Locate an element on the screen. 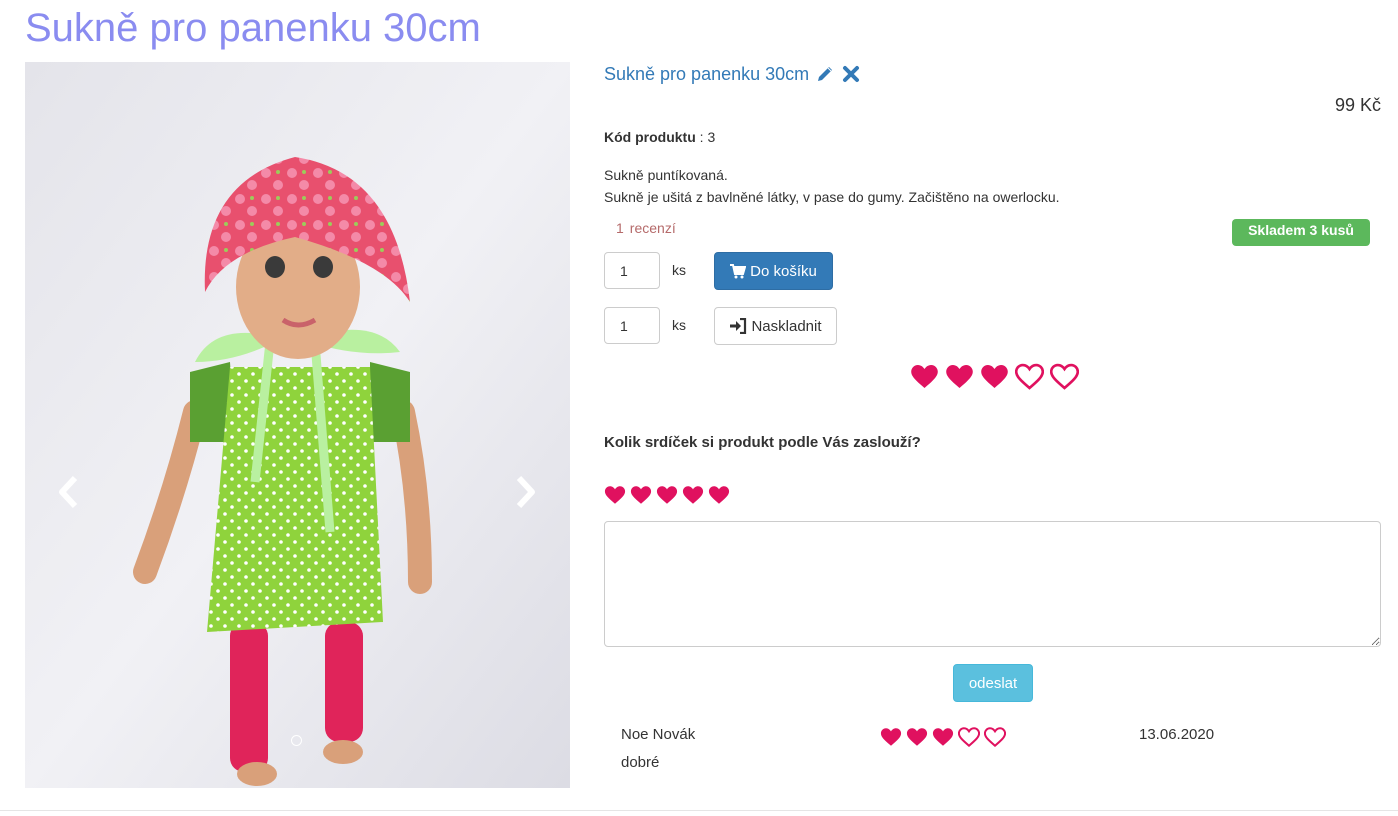  description-line: Sukně puntíkovaná. is located at coordinates (666, 175).